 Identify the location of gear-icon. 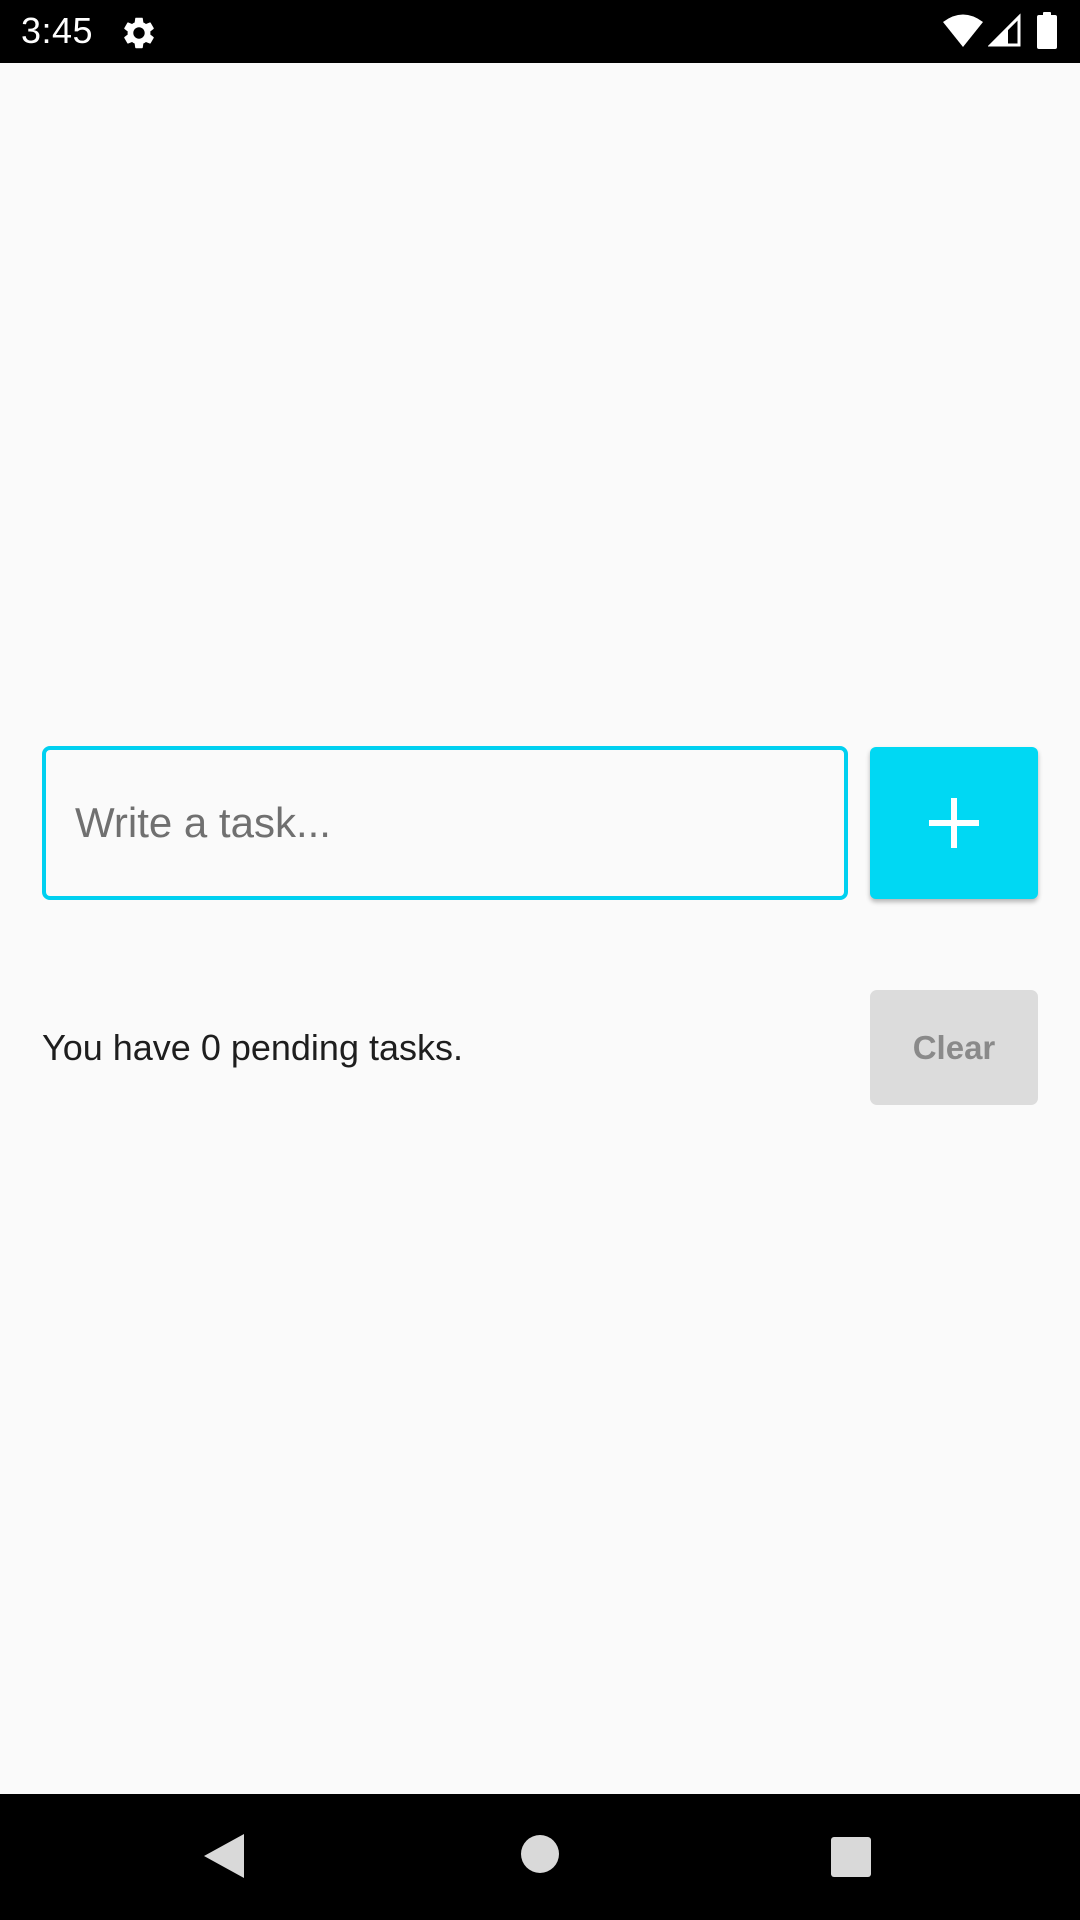
(139, 33).